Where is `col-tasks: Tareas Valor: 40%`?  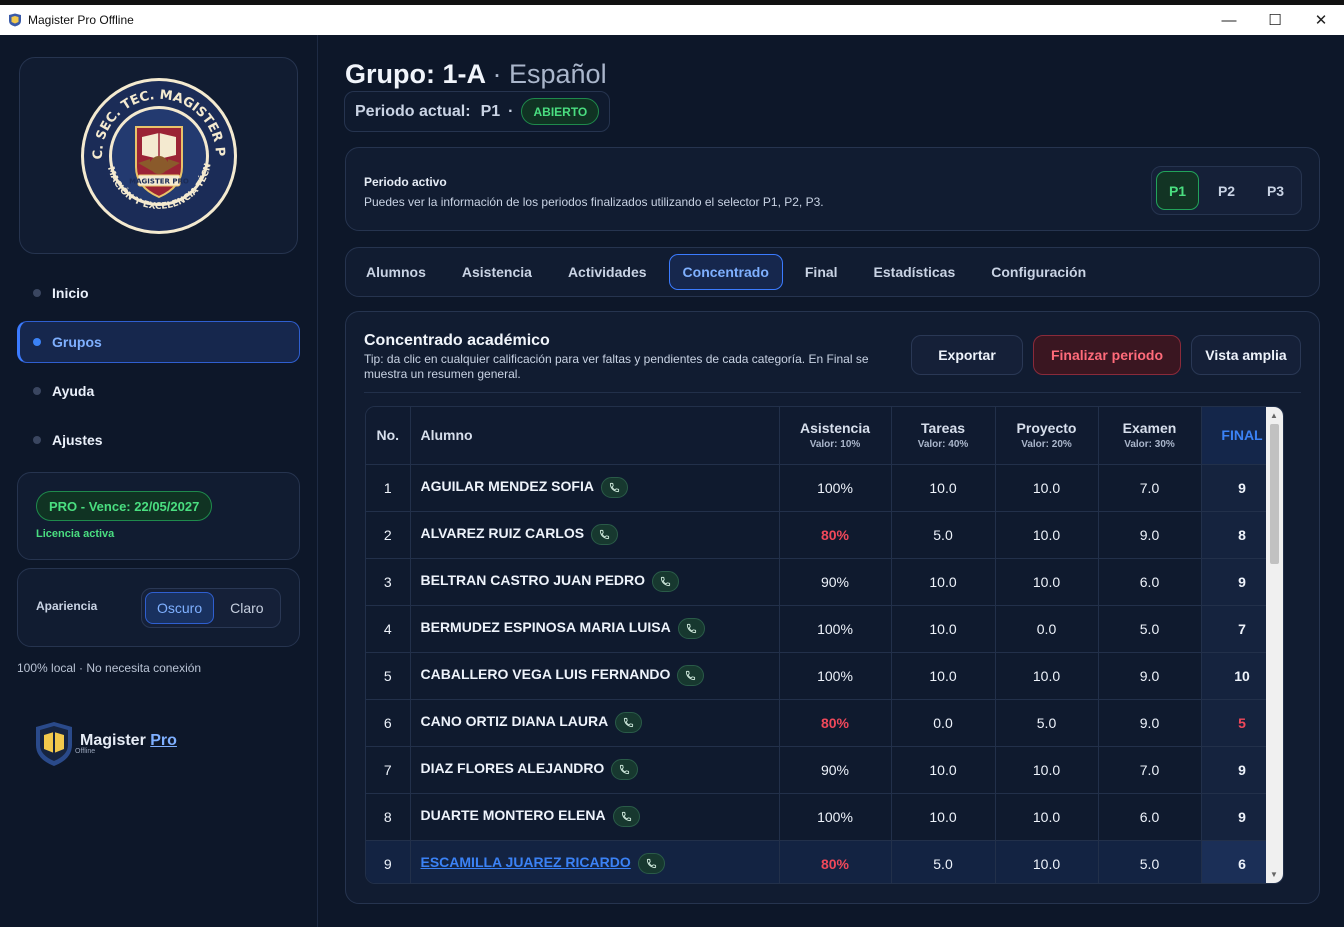
col-tasks: Tareas Valor: 40% is located at coordinates (943, 436).